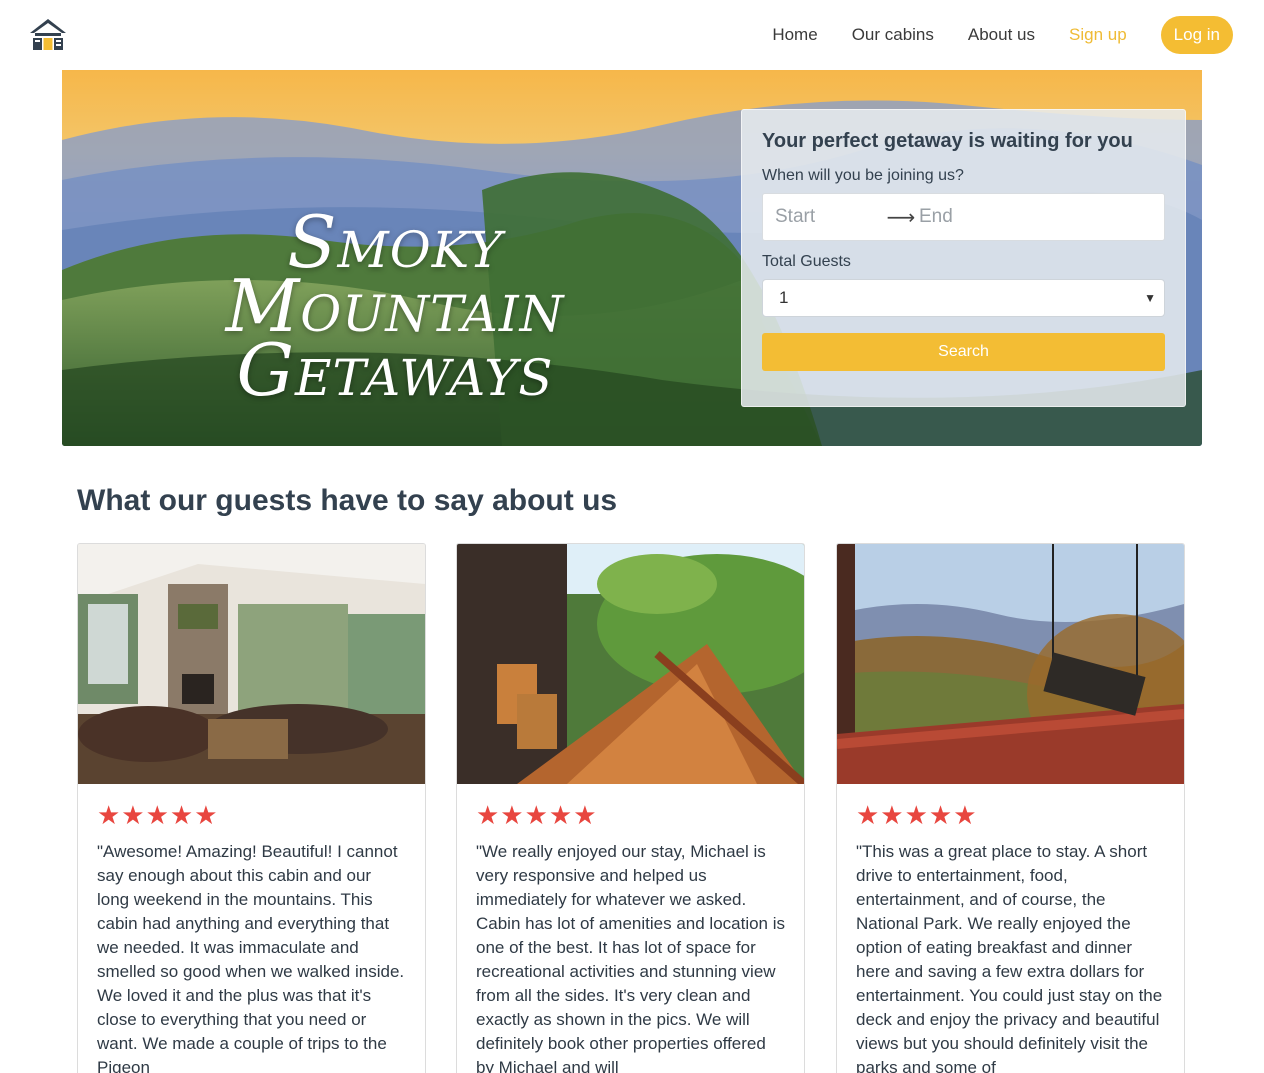 The width and height of the screenshot is (1264, 1073). Describe the element at coordinates (806, 261) in the screenshot. I see `guests-label: Total Guests` at that location.